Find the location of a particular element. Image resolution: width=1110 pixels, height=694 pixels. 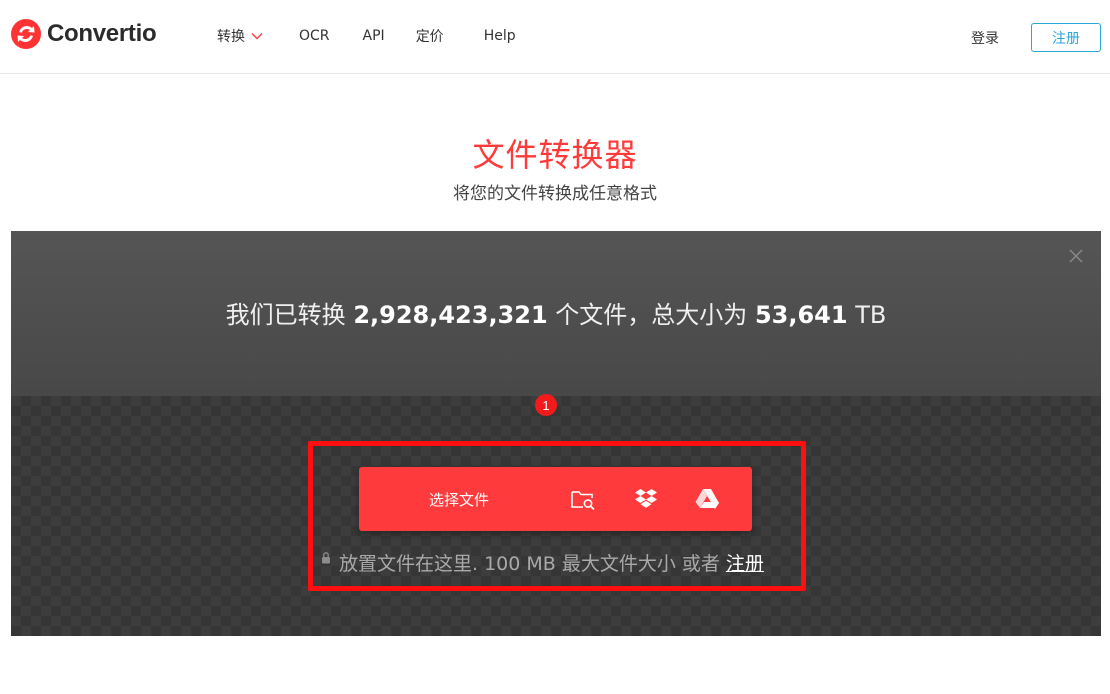

brand-name: Convertio is located at coordinates (102, 33).